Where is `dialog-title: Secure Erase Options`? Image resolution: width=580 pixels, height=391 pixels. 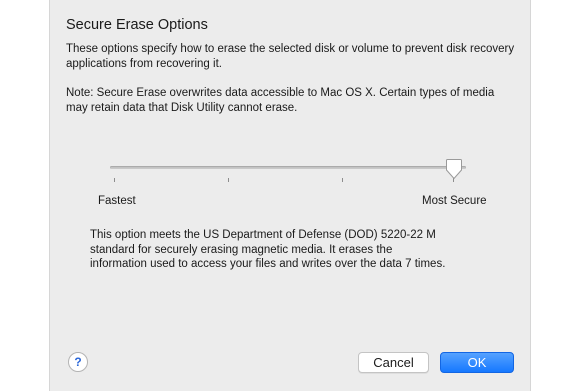
dialog-title: Secure Erase Options is located at coordinates (137, 25).